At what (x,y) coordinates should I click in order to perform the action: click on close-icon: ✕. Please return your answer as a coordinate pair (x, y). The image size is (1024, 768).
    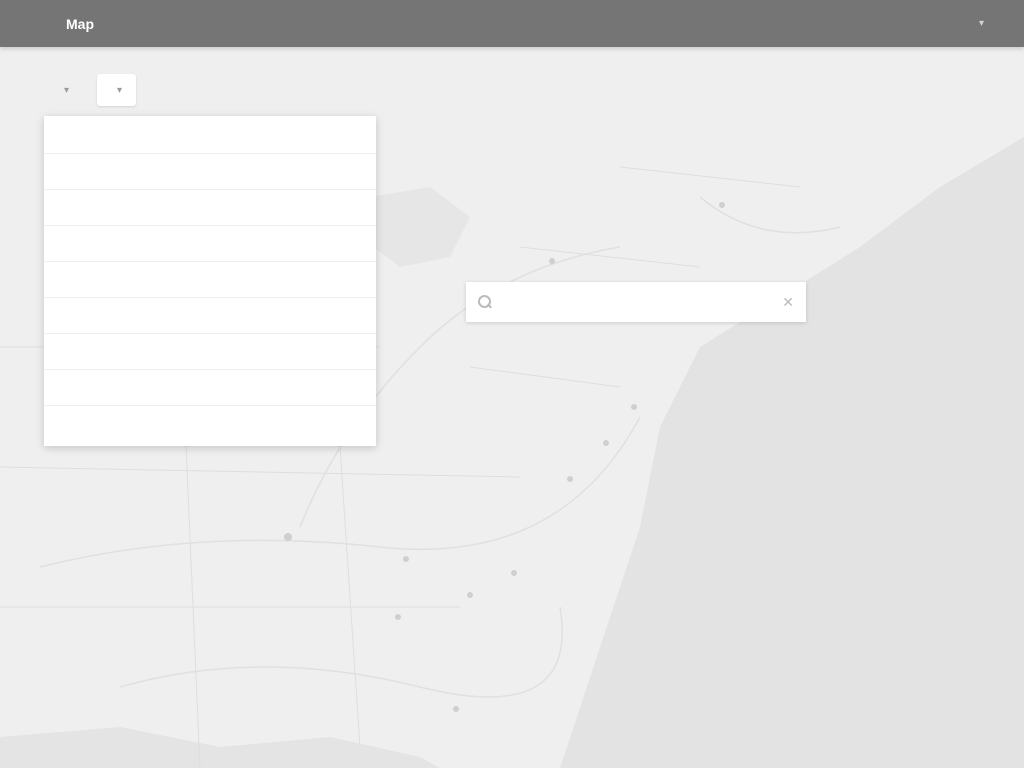
    Looking at the image, I should click on (788, 302).